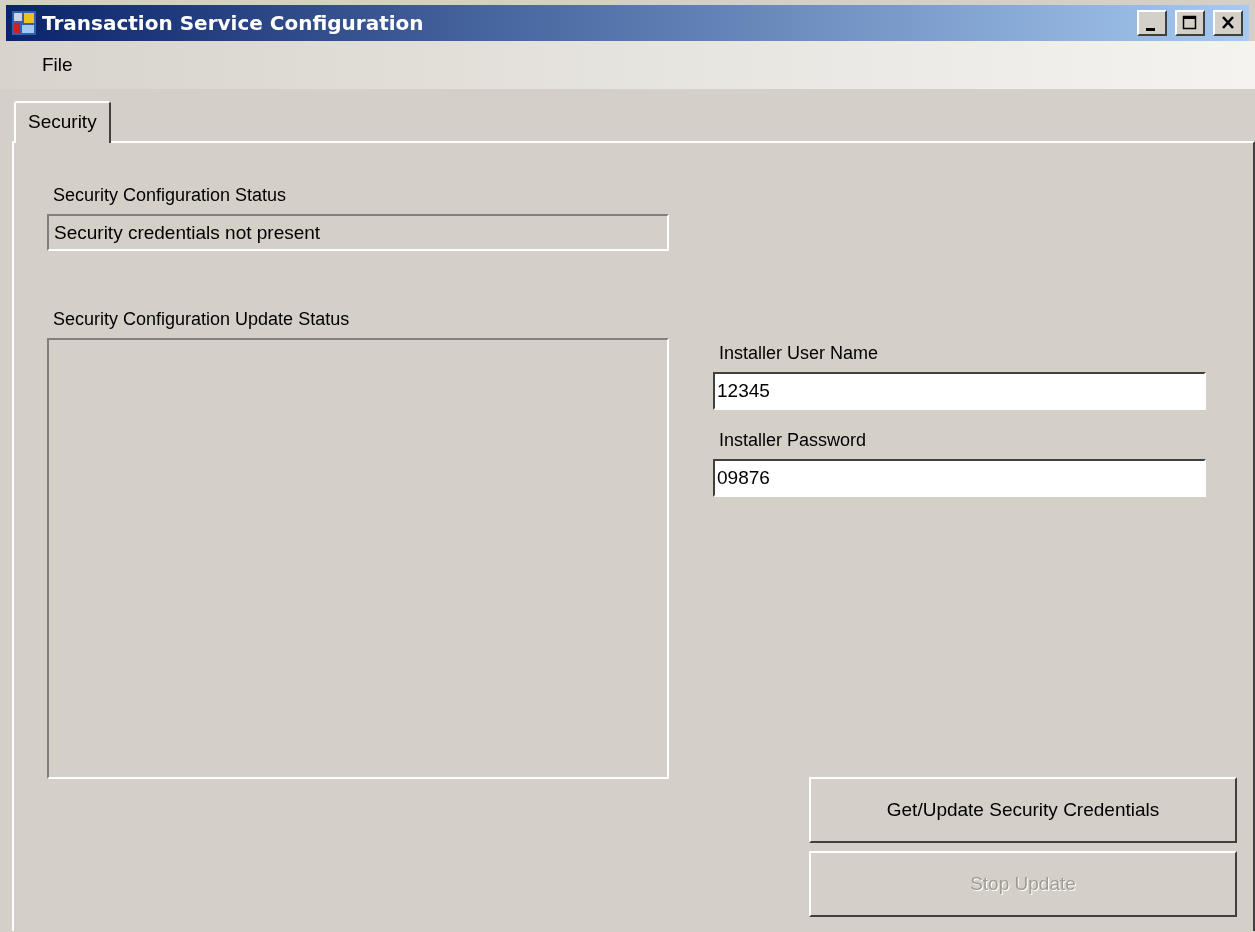 The image size is (1255, 932). I want to click on maximize-icon, so click(1190, 23).